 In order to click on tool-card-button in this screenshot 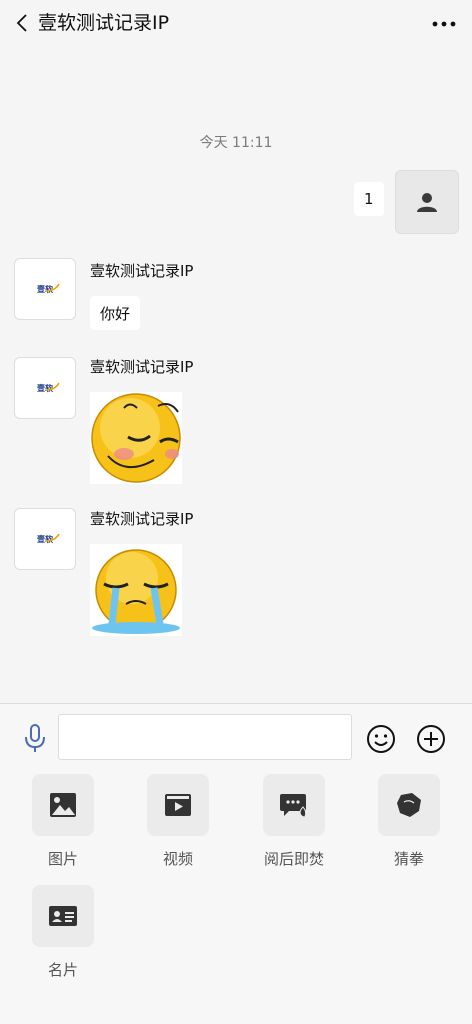, I will do `click(63, 916)`.